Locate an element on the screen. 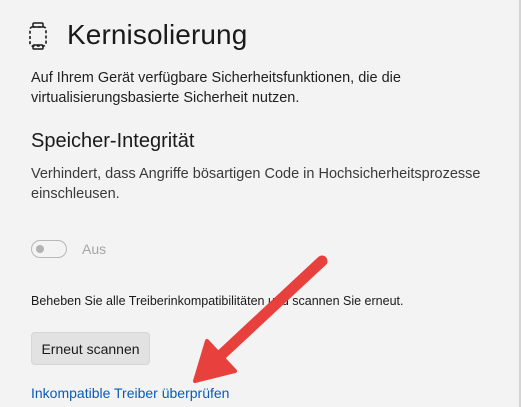 The height and width of the screenshot is (407, 521). chip-dashed-icon is located at coordinates (38, 36).